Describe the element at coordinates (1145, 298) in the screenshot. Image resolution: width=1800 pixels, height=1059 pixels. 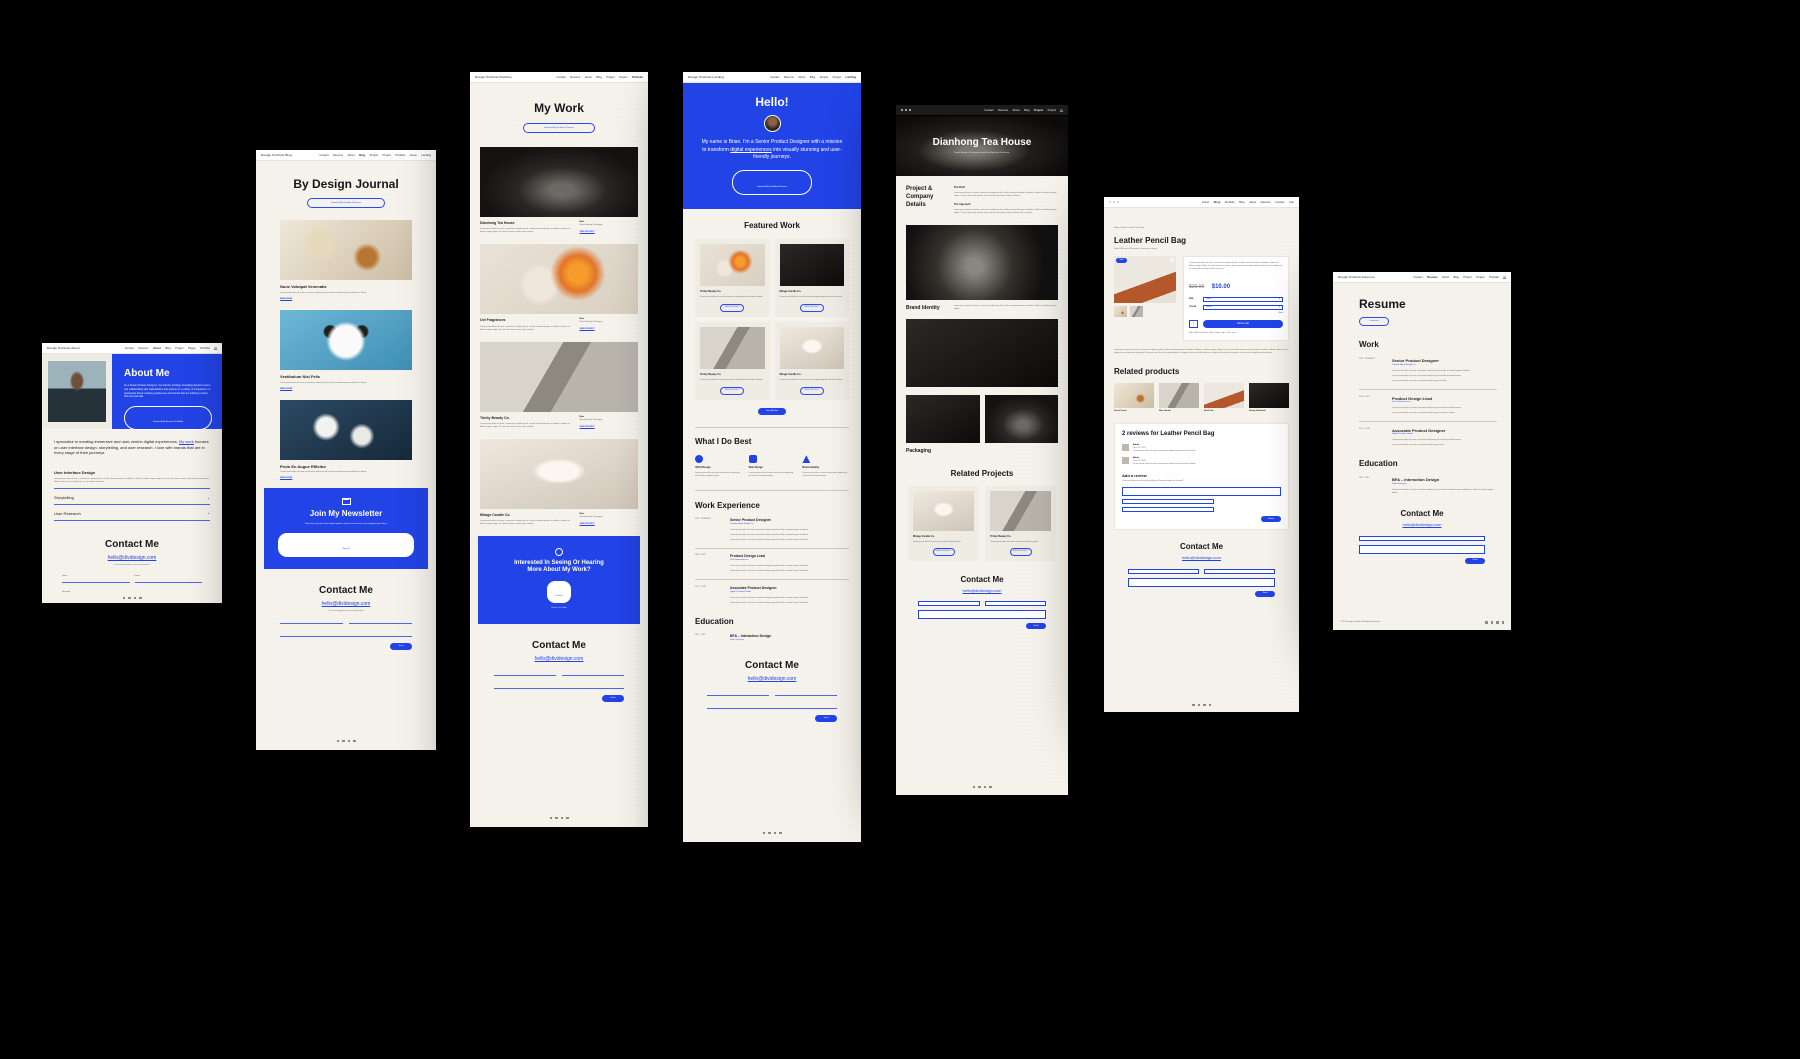
I see `product-gallery: Sale!` at that location.